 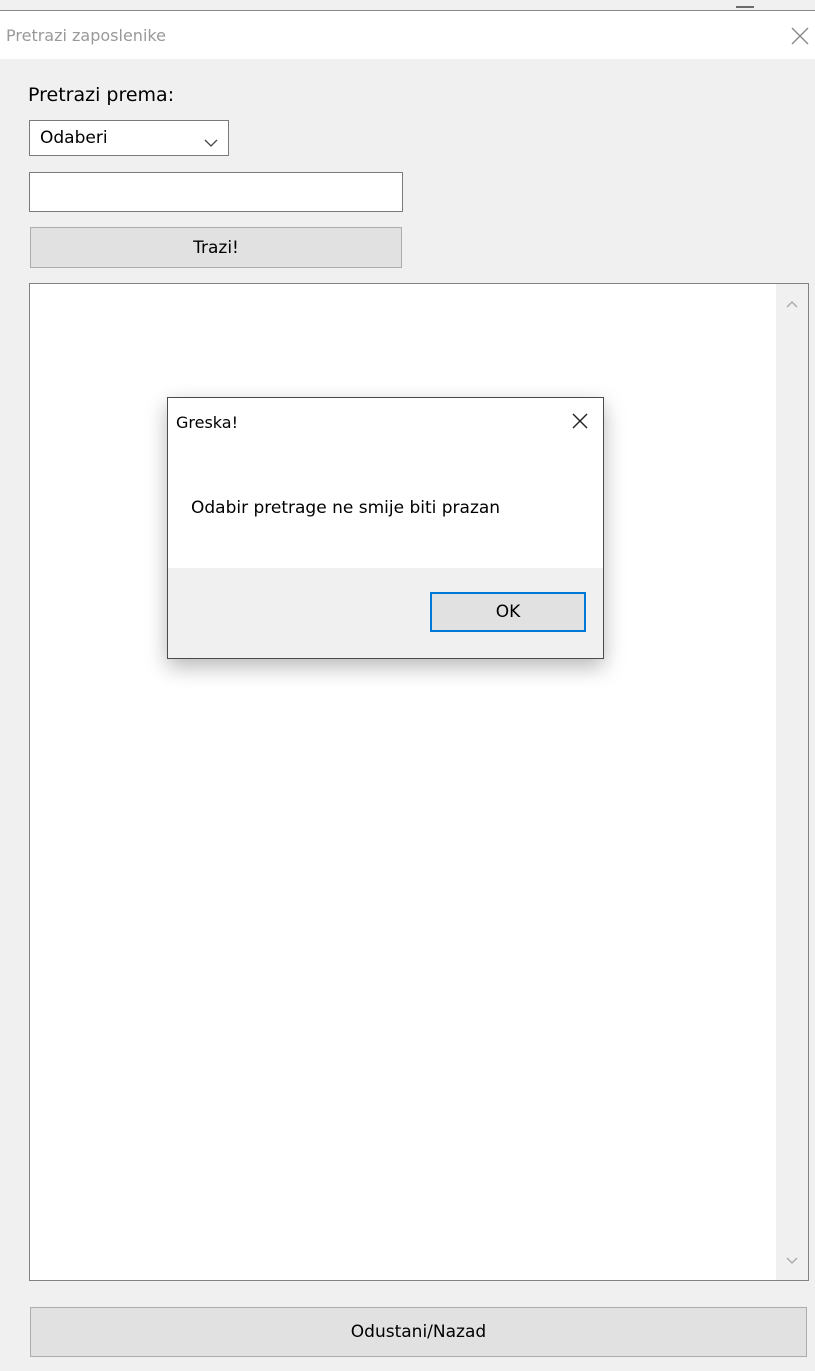 What do you see at coordinates (346, 508) in the screenshot?
I see `dialog-message: Odabir pretrage ne smije biti prazan` at bounding box center [346, 508].